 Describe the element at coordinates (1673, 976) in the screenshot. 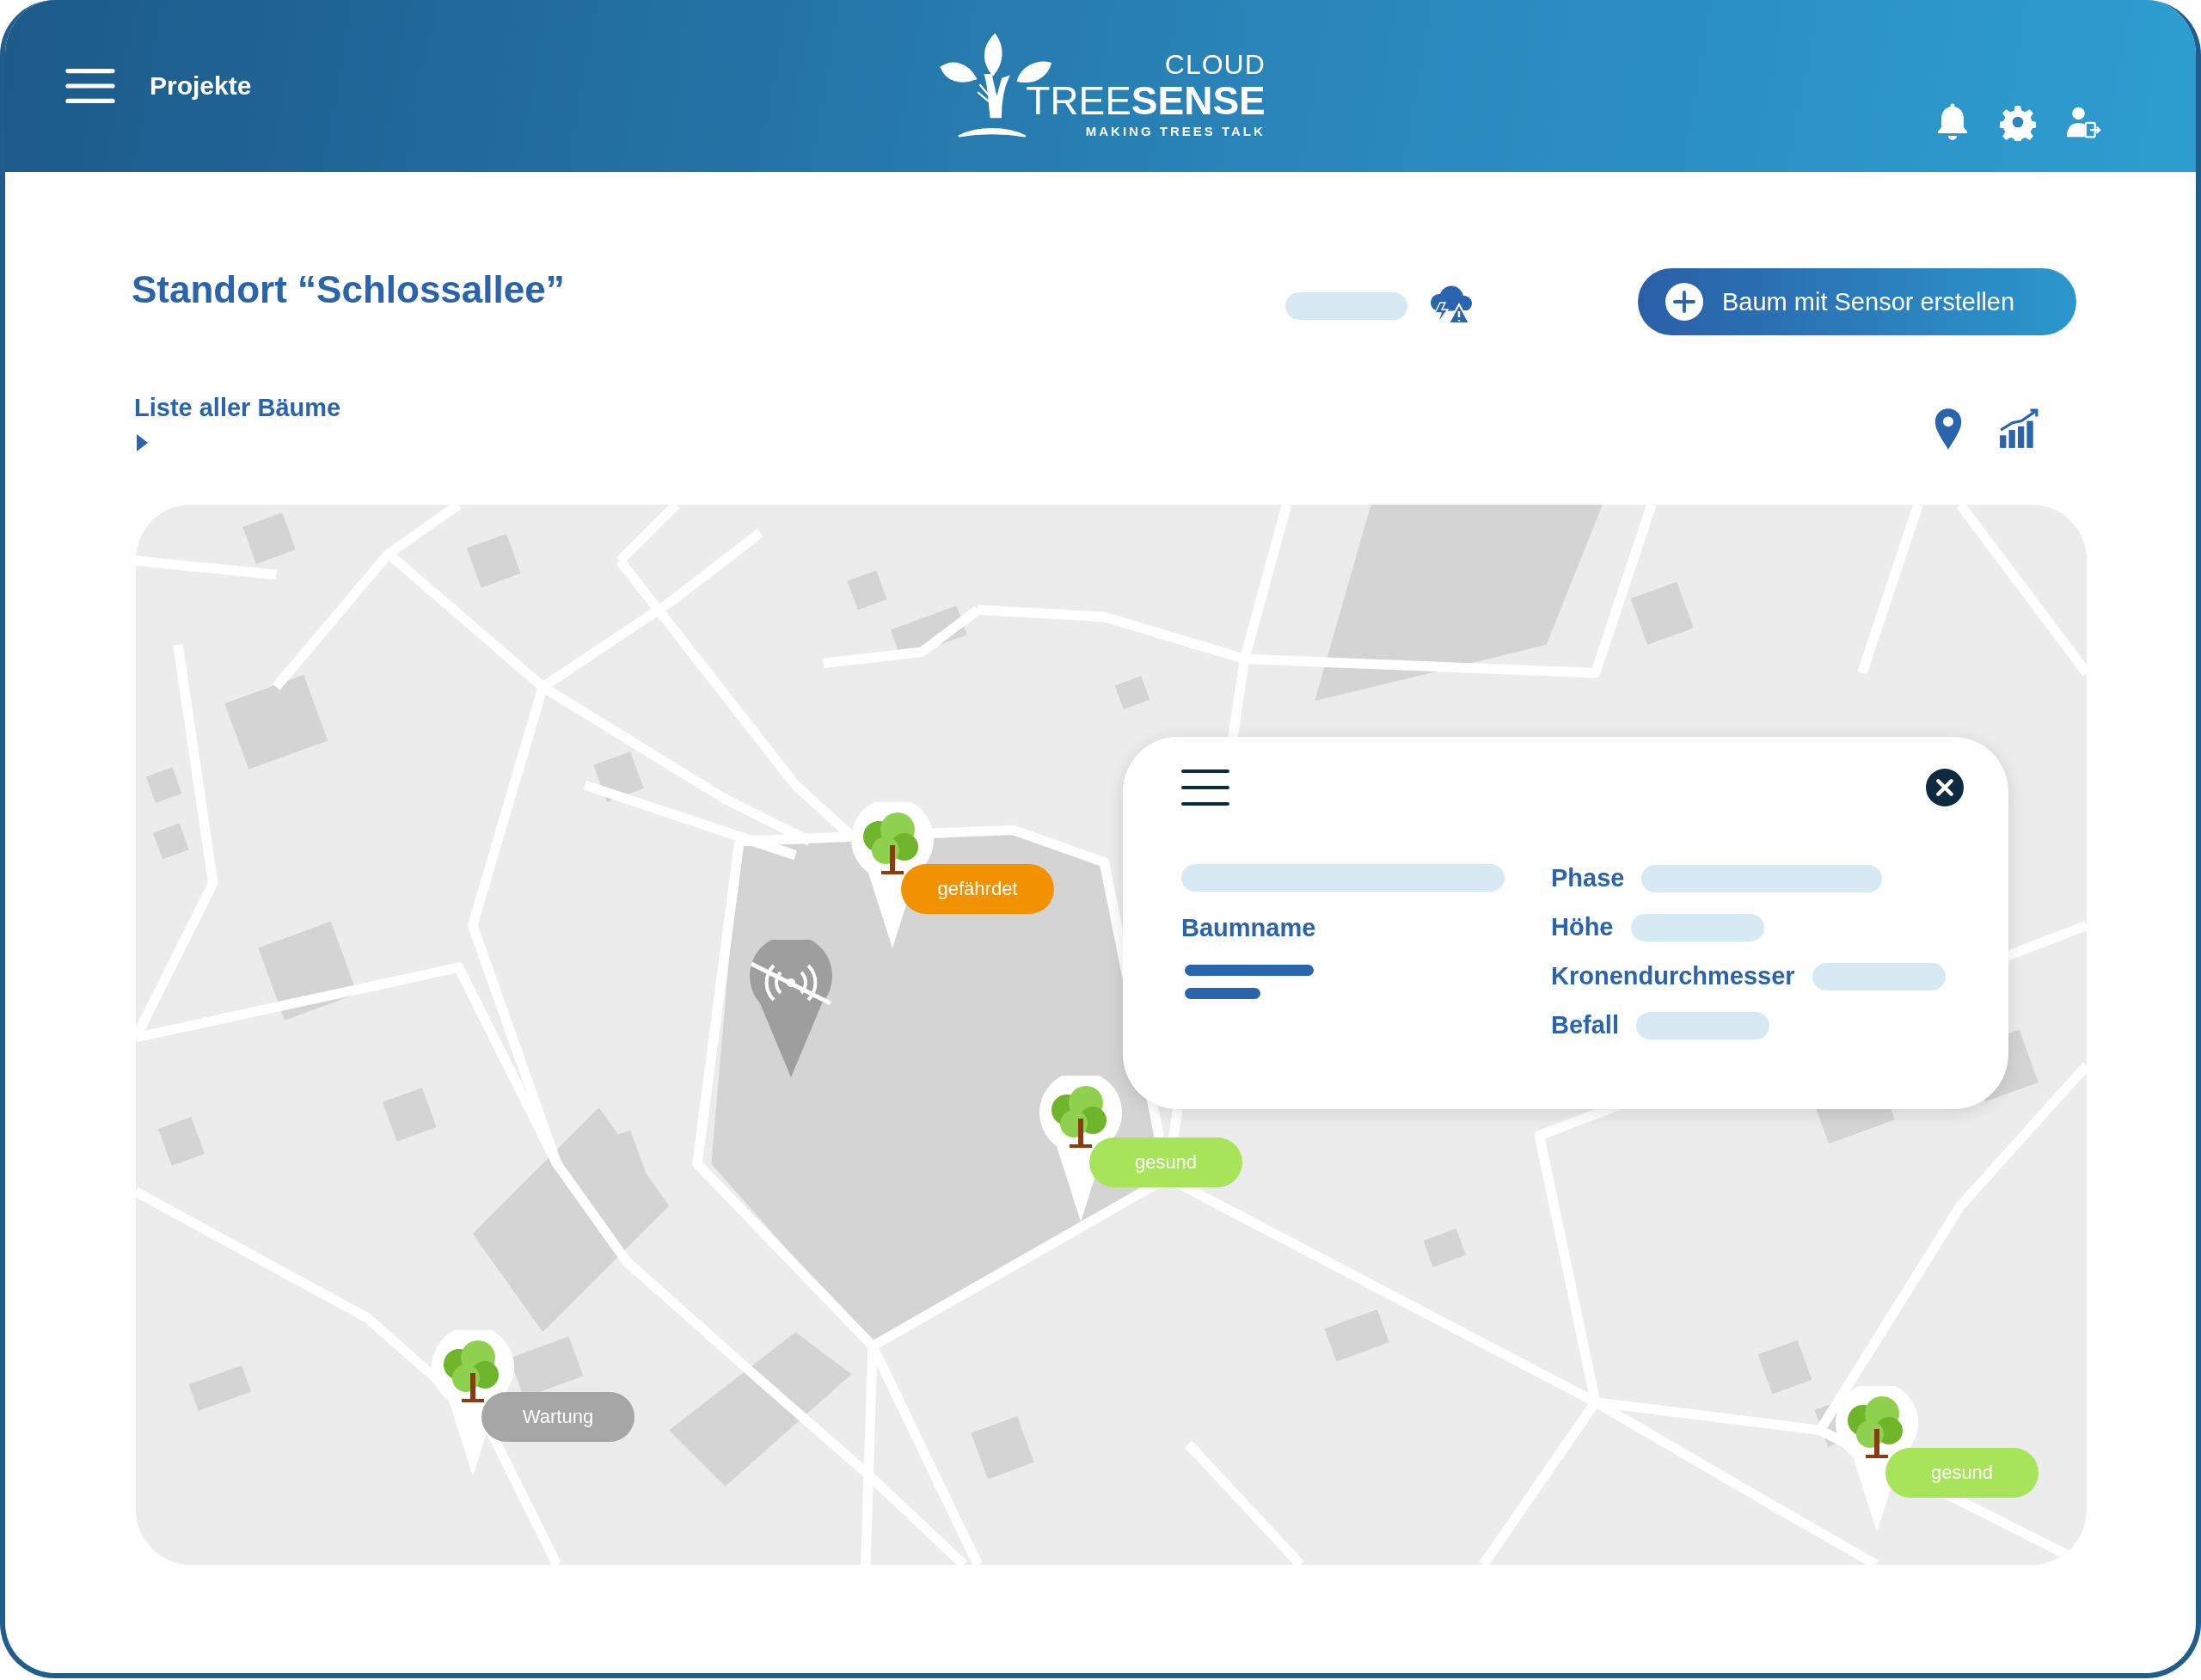

I see `field-label: Kronendurchmesser` at that location.